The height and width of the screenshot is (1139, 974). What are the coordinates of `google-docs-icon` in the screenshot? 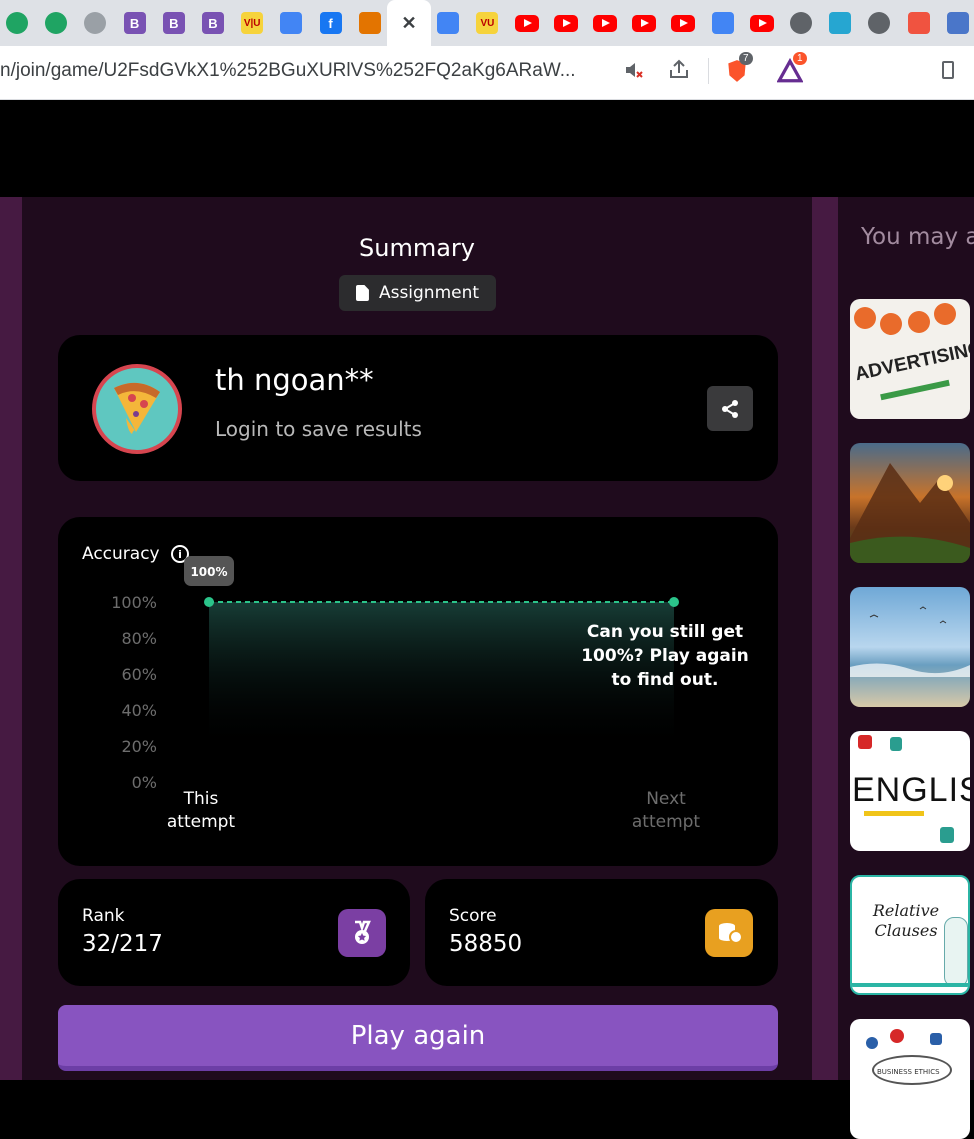 It's located at (448, 23).